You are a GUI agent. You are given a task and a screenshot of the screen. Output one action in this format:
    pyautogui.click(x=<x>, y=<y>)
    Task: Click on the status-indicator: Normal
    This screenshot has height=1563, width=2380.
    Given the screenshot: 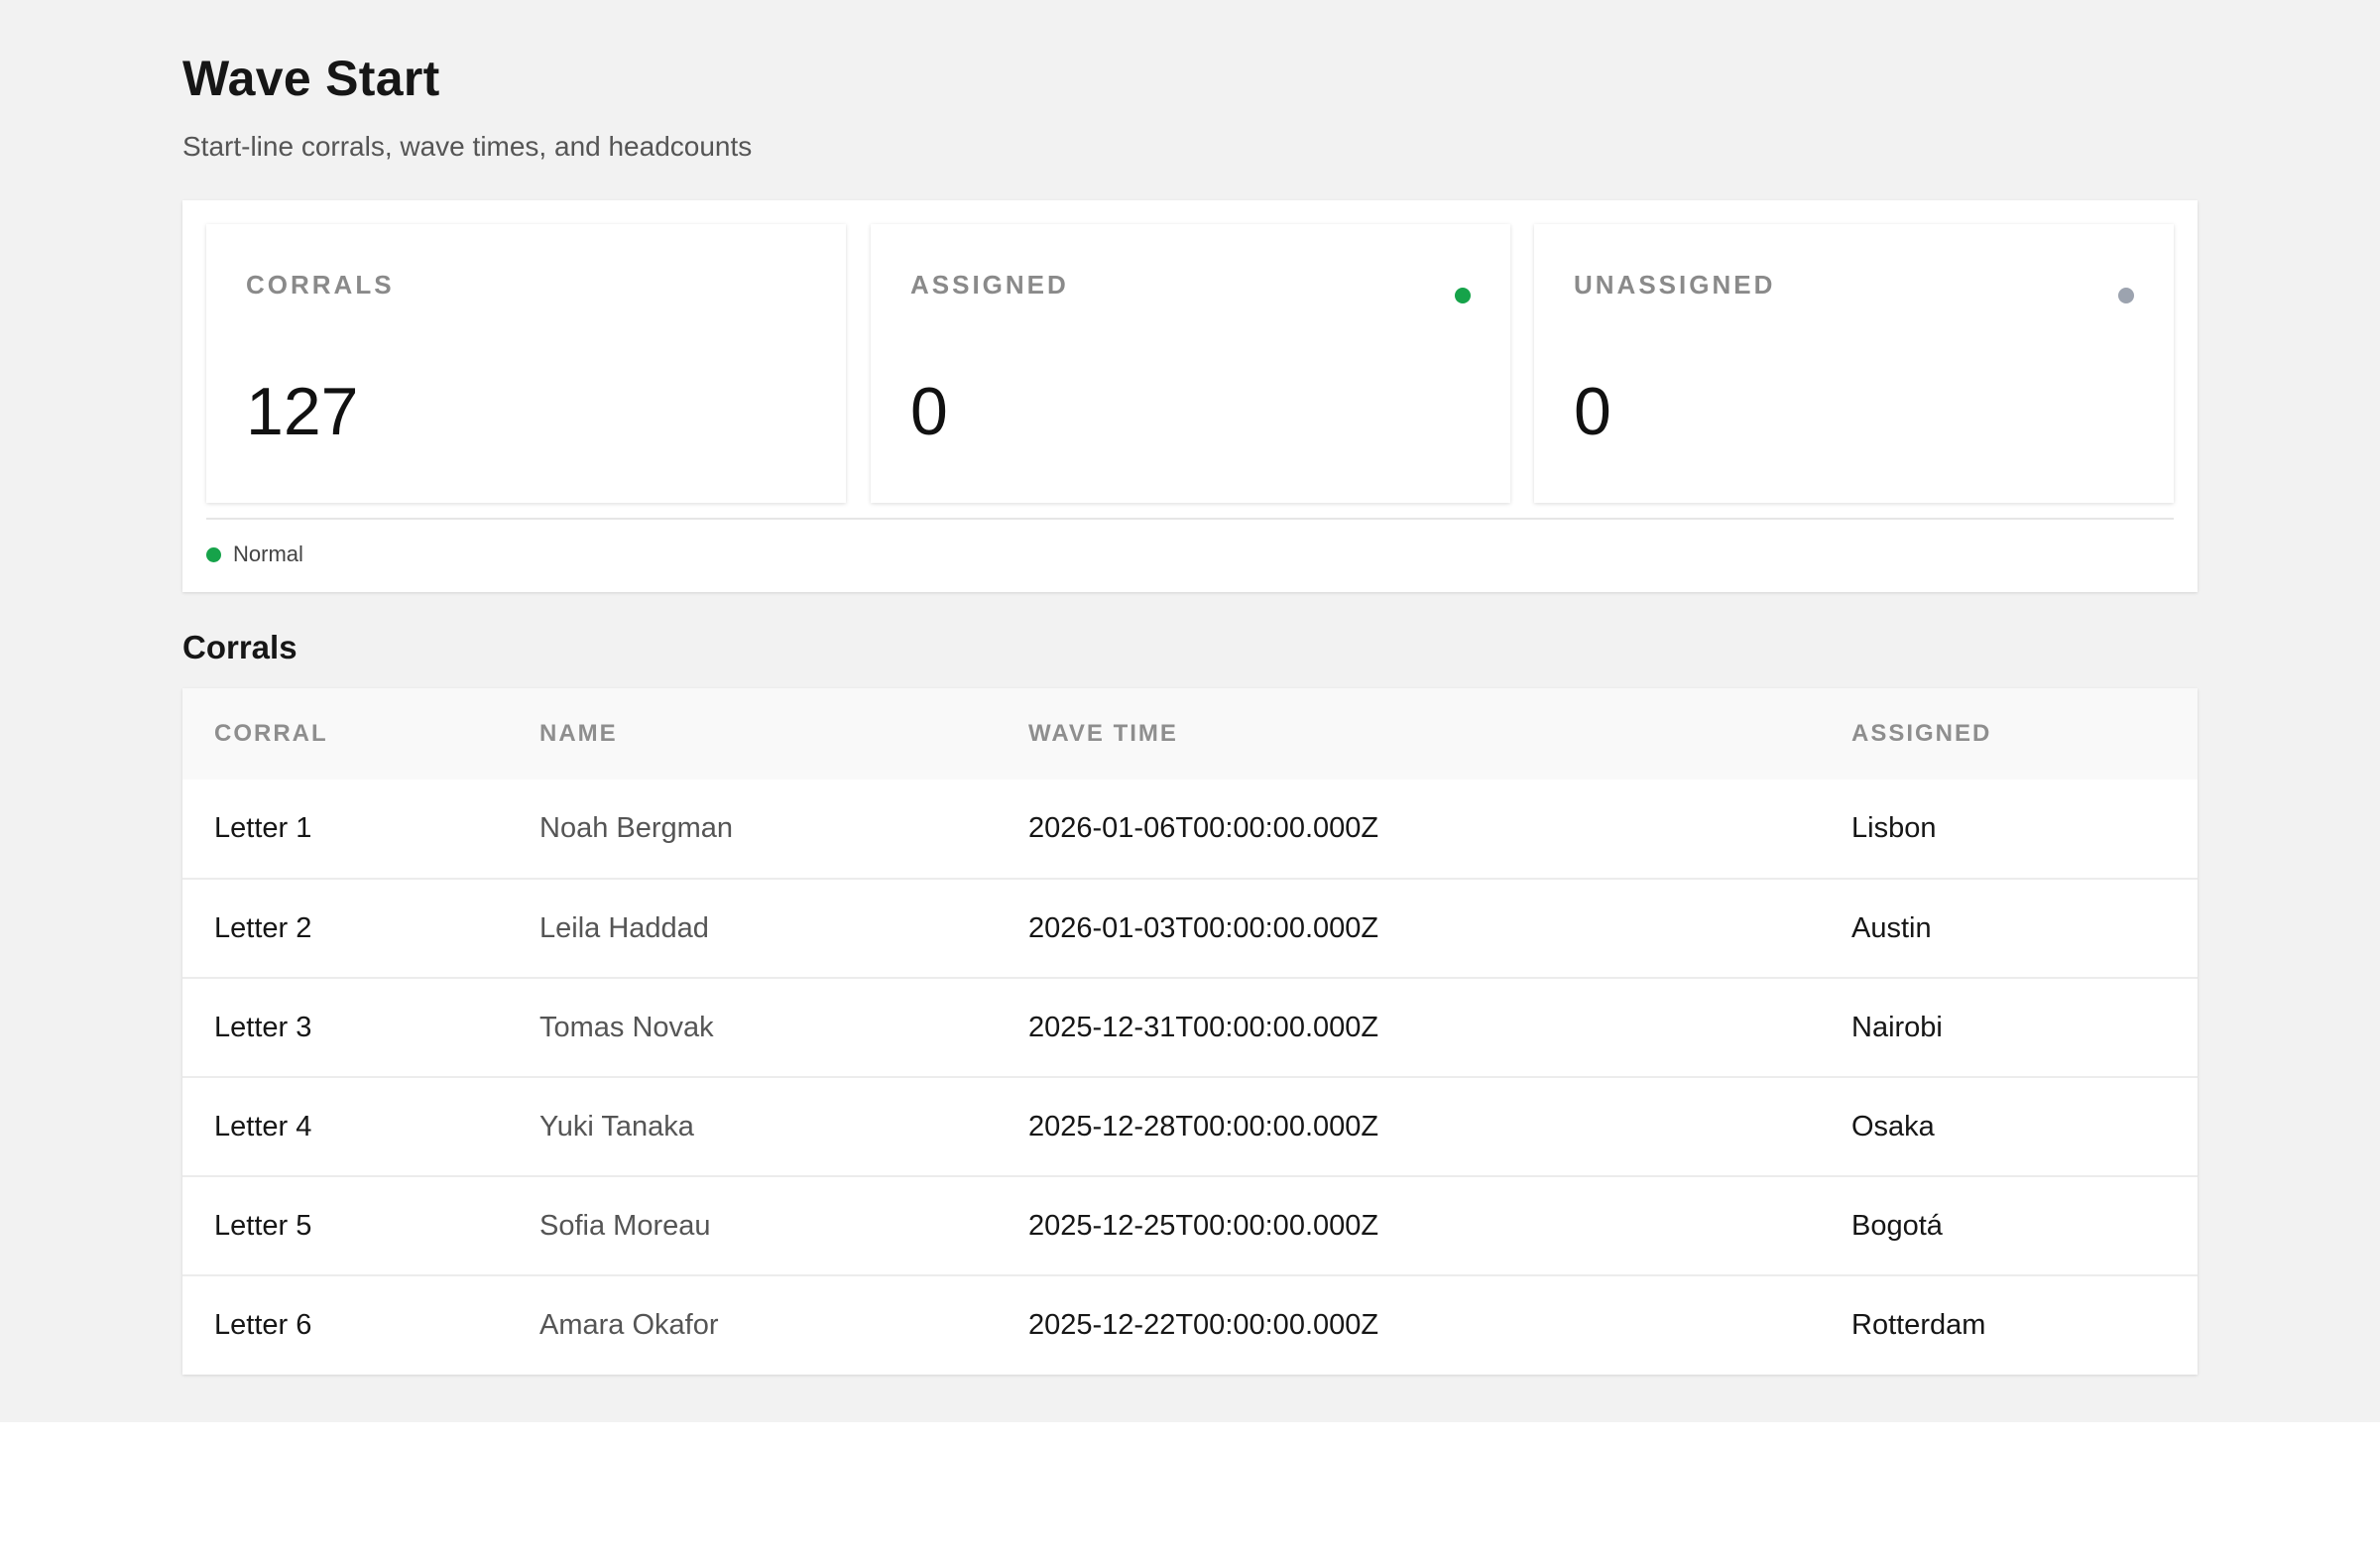 What is the action you would take?
    pyautogui.click(x=255, y=554)
    